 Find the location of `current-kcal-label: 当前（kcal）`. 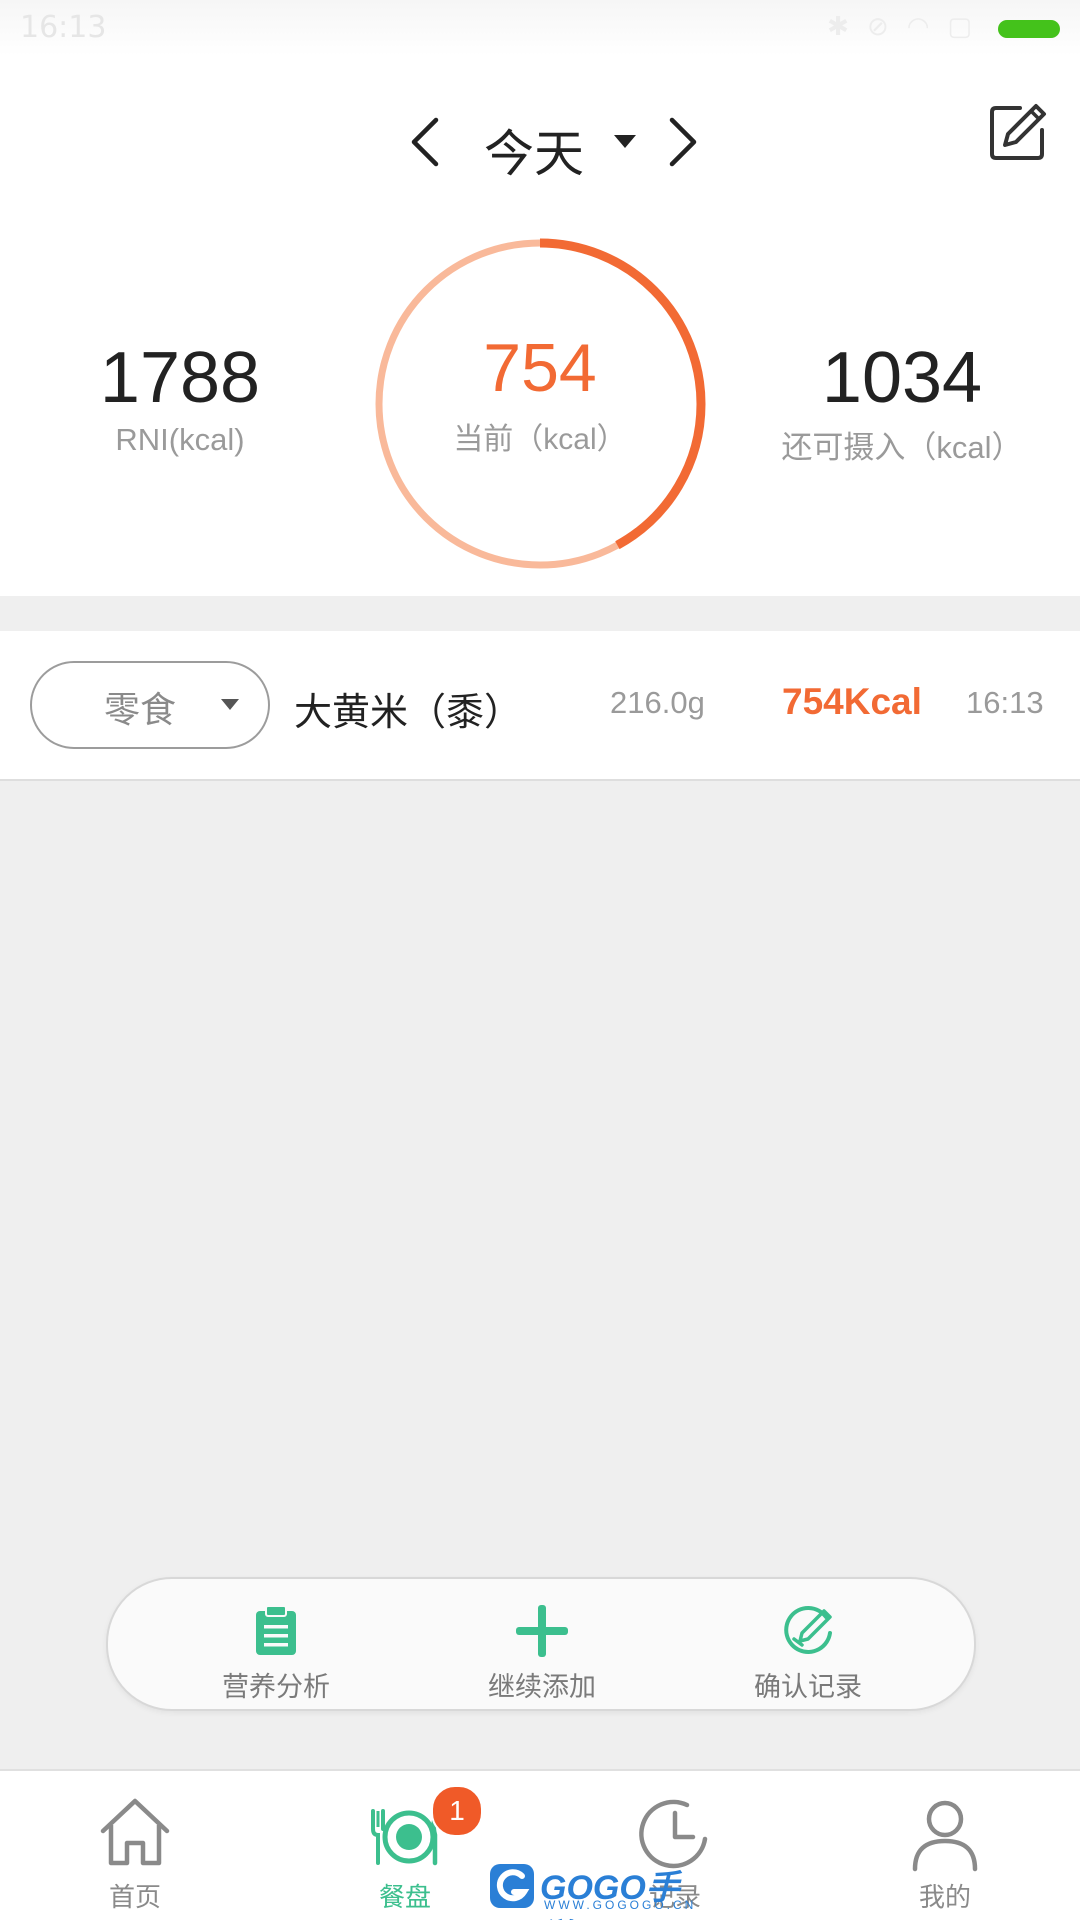

current-kcal-label: 当前（kcal） is located at coordinates (540, 439).